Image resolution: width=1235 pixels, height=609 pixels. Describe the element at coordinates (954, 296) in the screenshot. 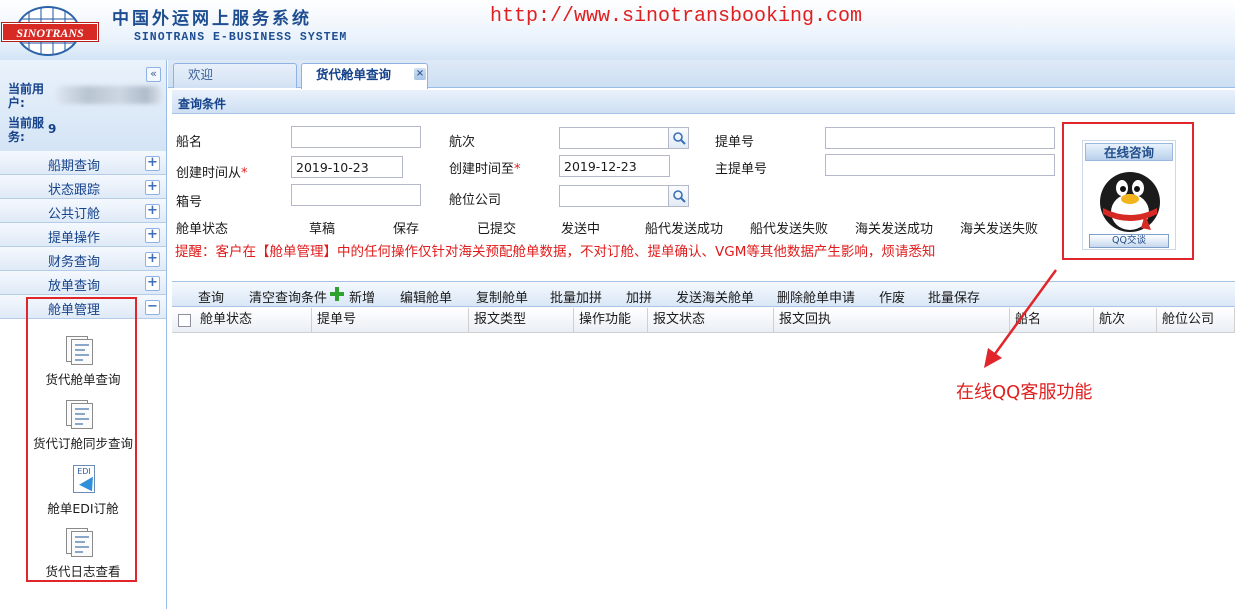

I see `batch-save-button: 批量保存` at that location.